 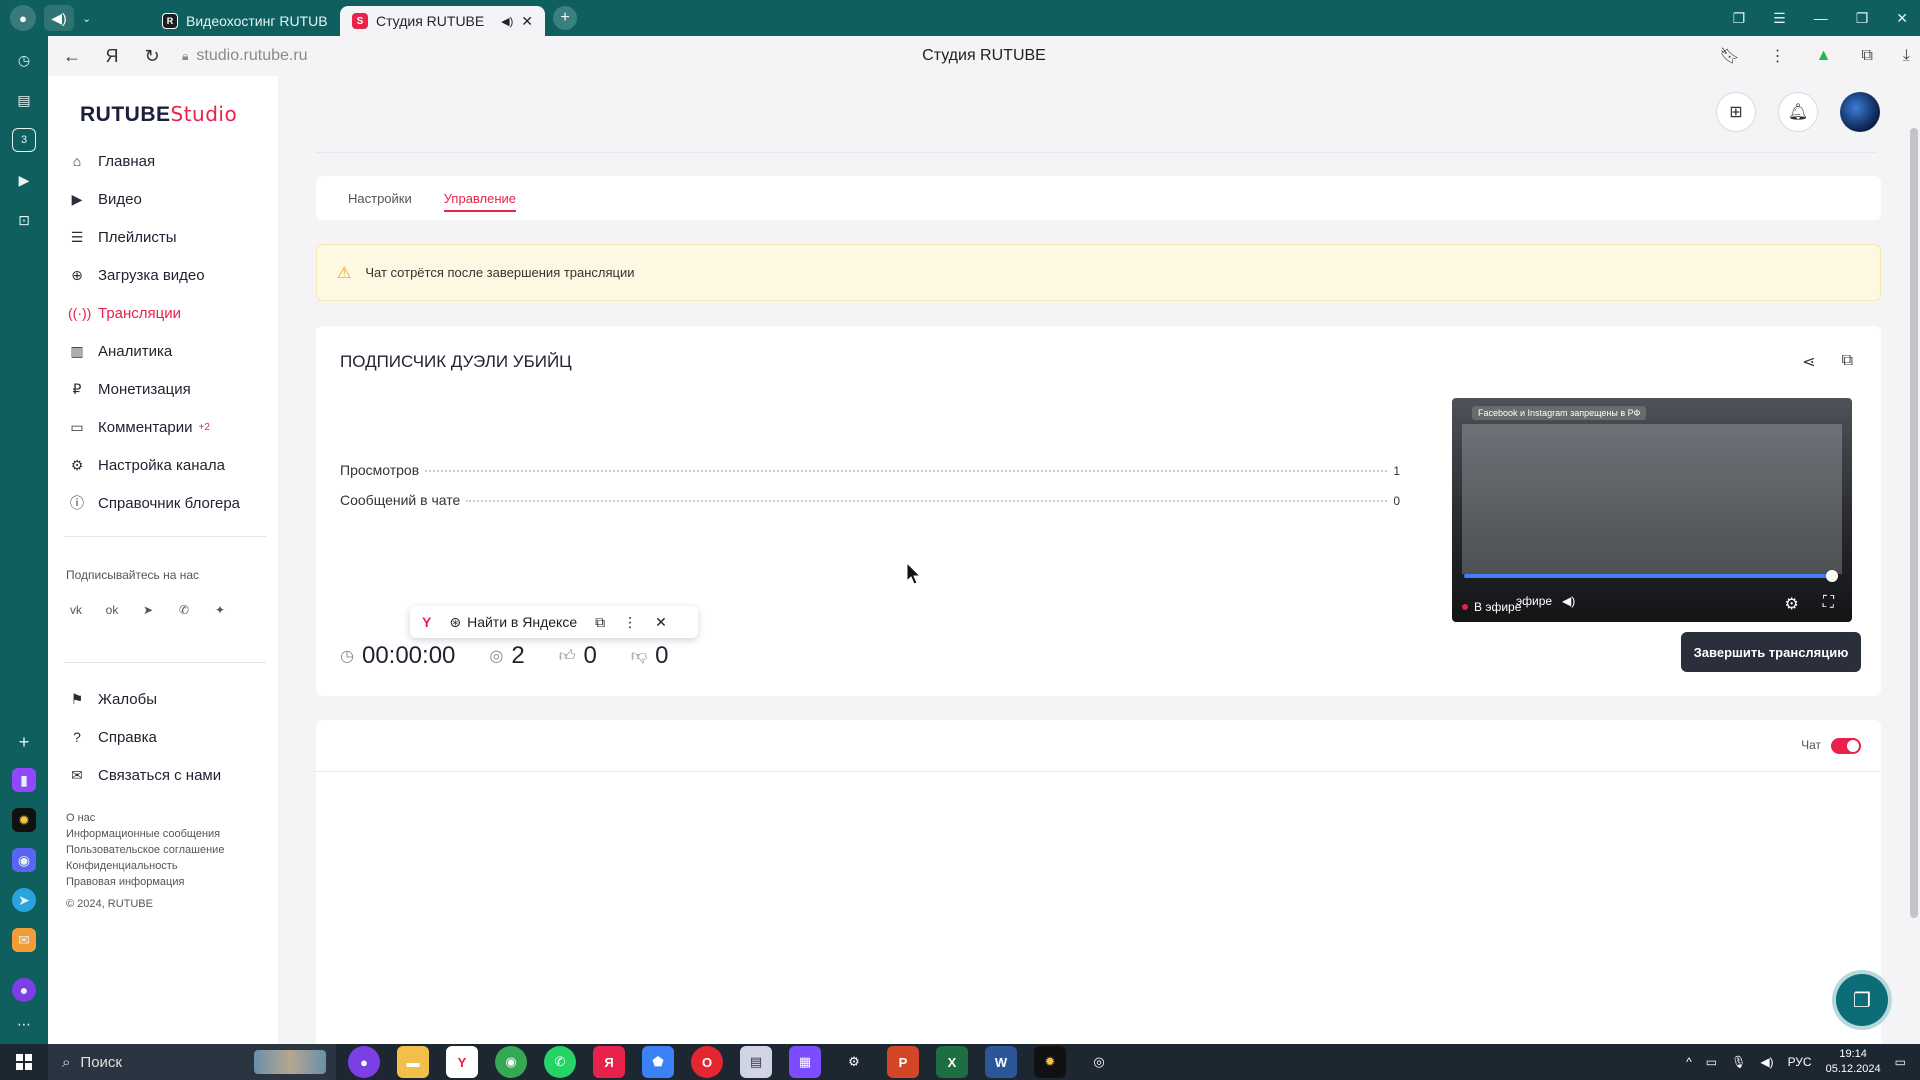 I want to click on settings-app-icon: ⚙, so click(x=854, y=1062).